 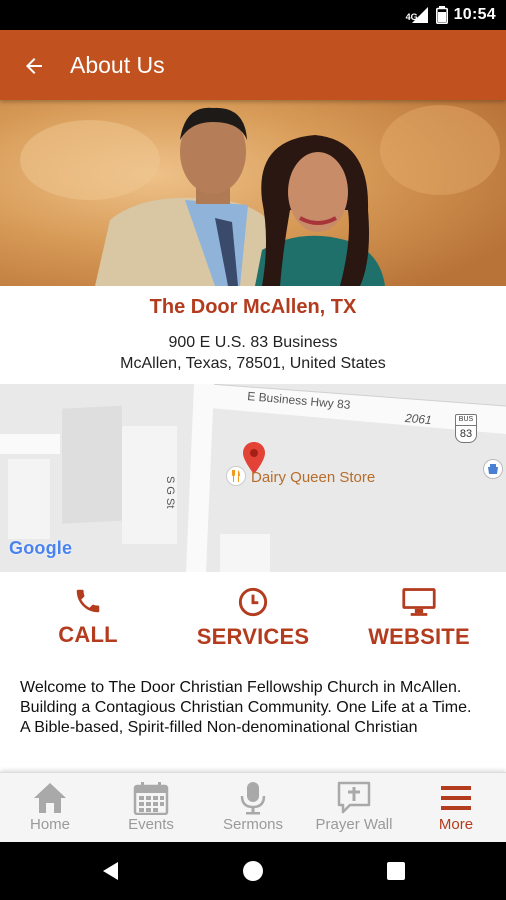 What do you see at coordinates (451, 15) in the screenshot?
I see `status-icons: 4G 10:54` at bounding box center [451, 15].